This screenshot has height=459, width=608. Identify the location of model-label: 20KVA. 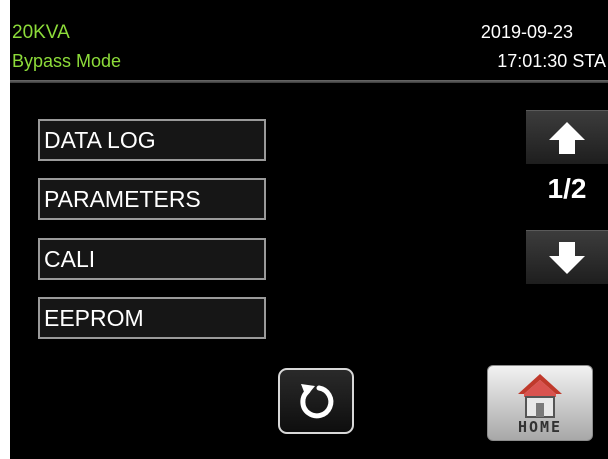
(41, 32).